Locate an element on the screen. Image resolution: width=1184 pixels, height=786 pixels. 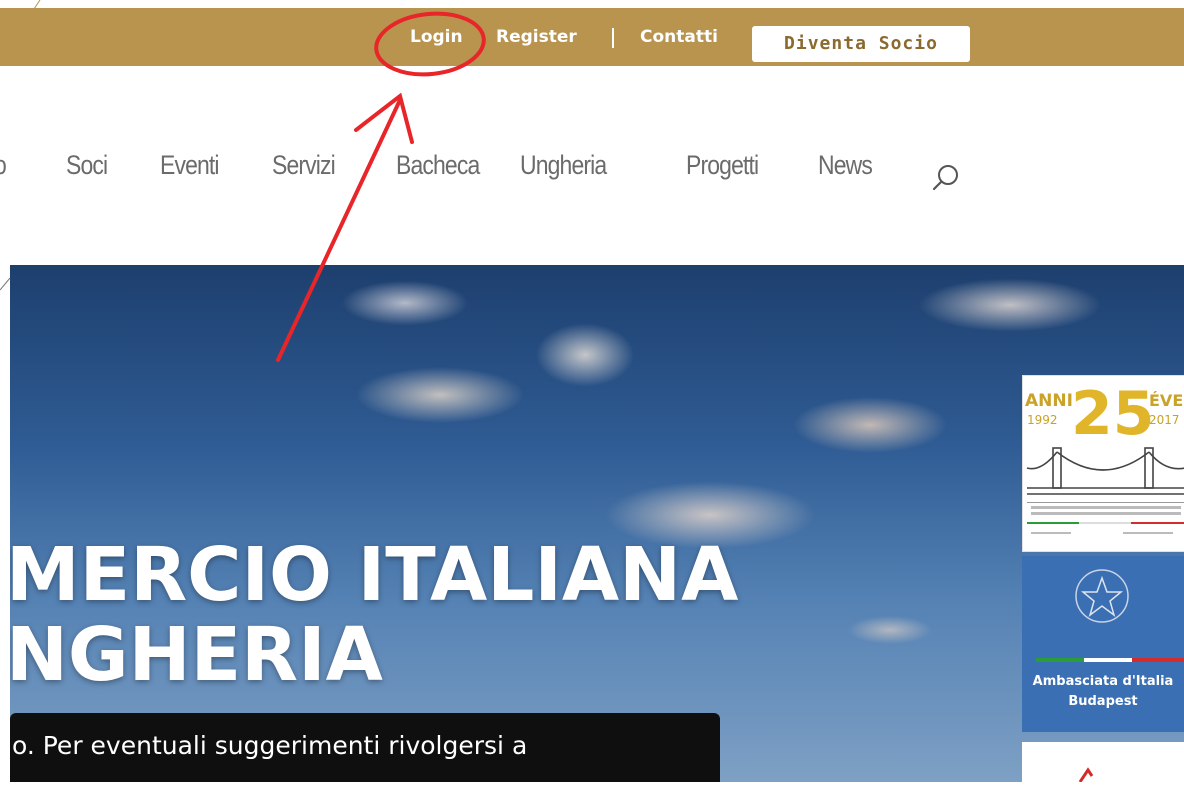
annotation-arrow-head is located at coordinates (384, 118).